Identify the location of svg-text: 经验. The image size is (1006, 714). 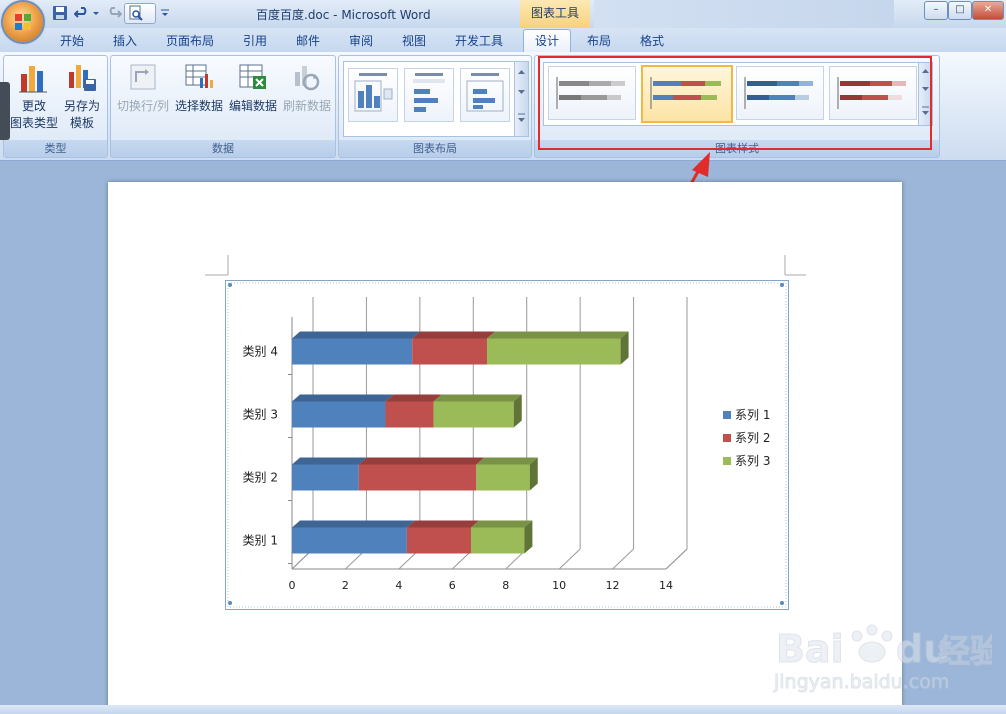
(965, 651).